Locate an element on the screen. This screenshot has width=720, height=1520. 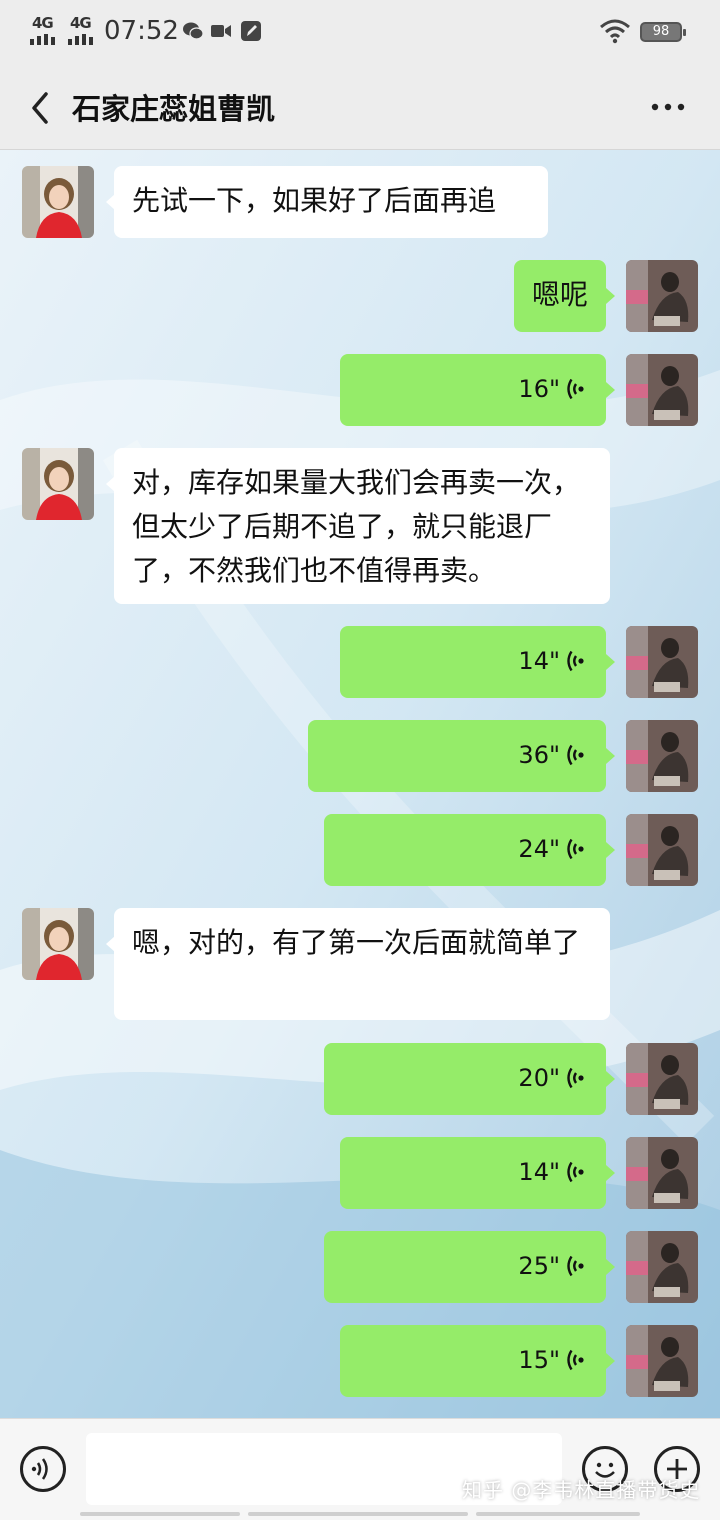
text-message-bubble: 嗯，对的，有了第一次后面就简单了 is located at coordinates (362, 964).